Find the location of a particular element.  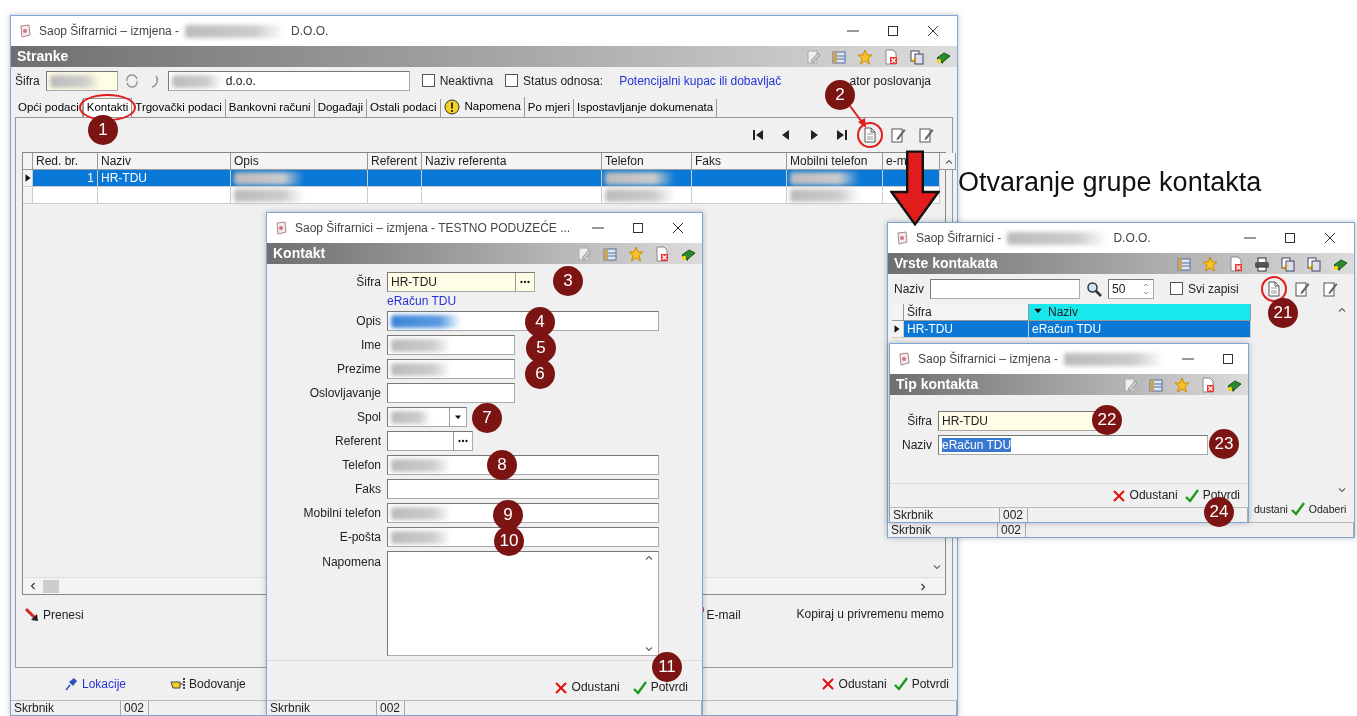

tab: Po mjeri is located at coordinates (549, 108).